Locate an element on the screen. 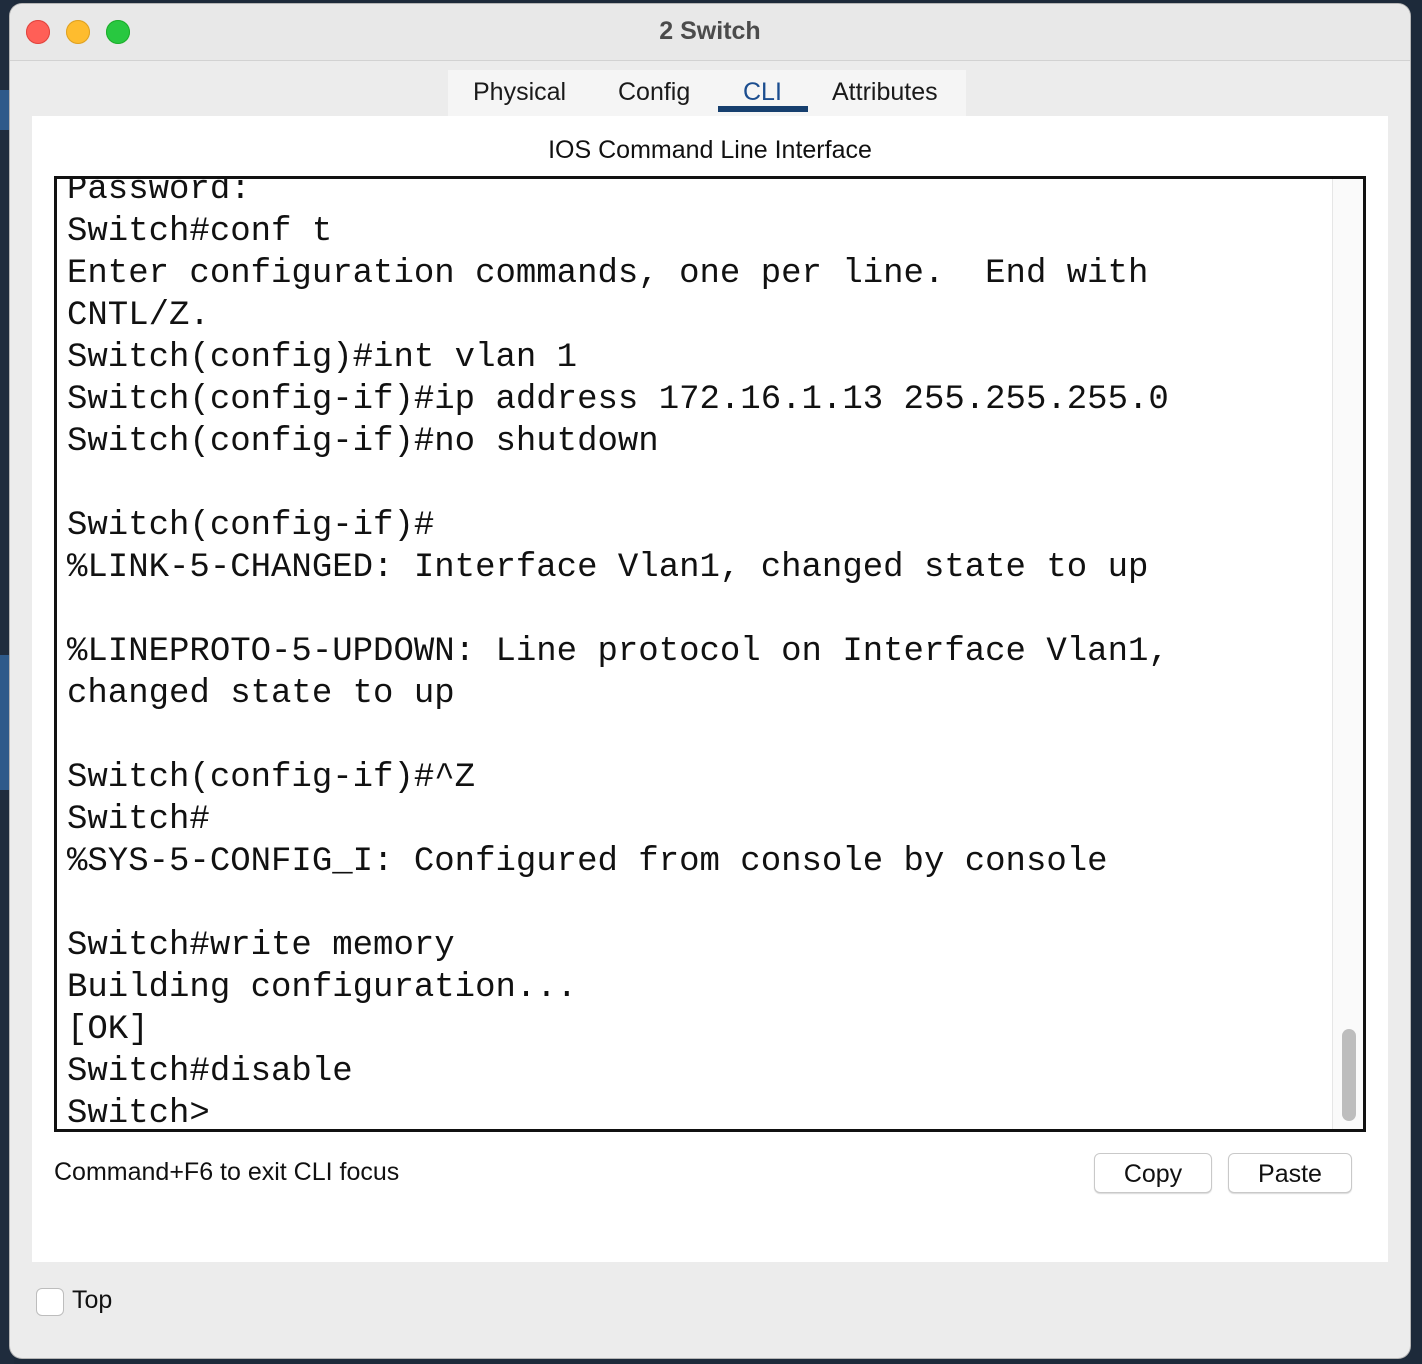  copy-button: Copy is located at coordinates (1153, 1173).